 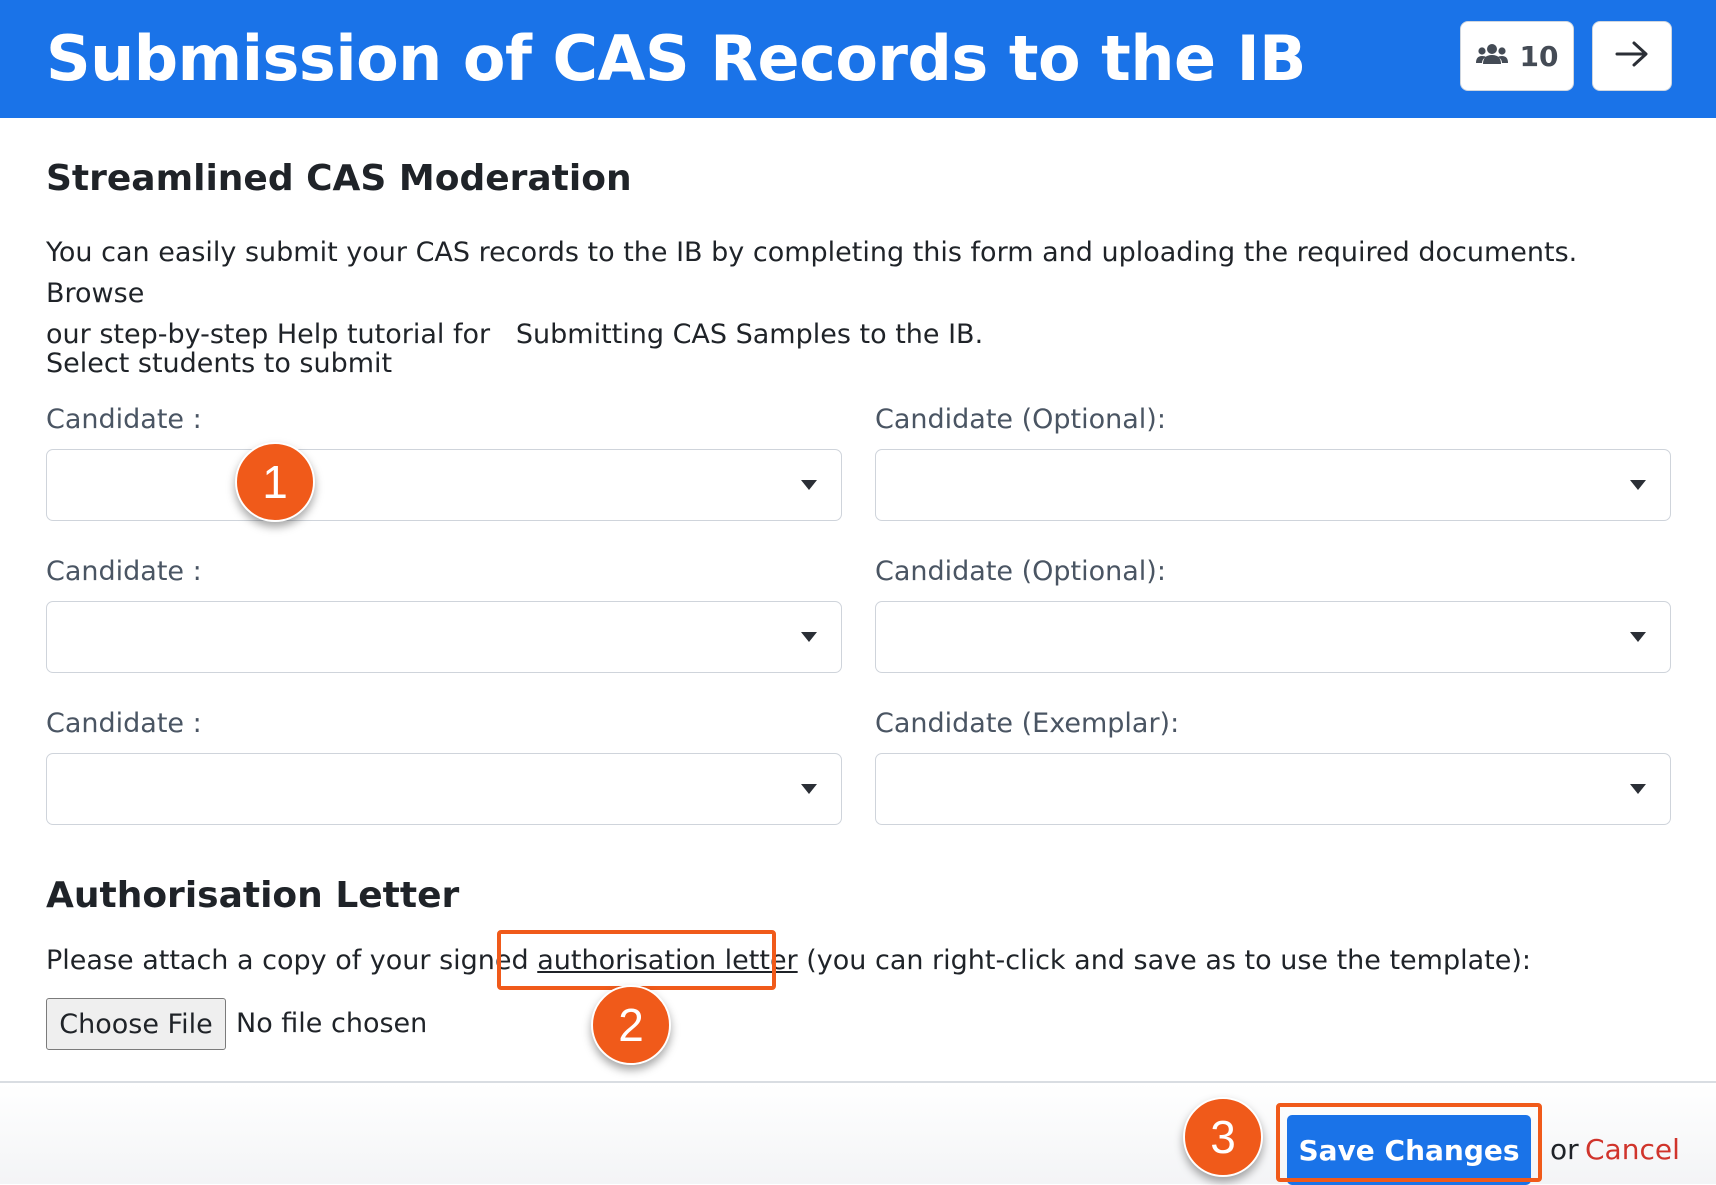 What do you see at coordinates (253, 895) in the screenshot?
I see `authorisation-heading: Authorisation Letter` at bounding box center [253, 895].